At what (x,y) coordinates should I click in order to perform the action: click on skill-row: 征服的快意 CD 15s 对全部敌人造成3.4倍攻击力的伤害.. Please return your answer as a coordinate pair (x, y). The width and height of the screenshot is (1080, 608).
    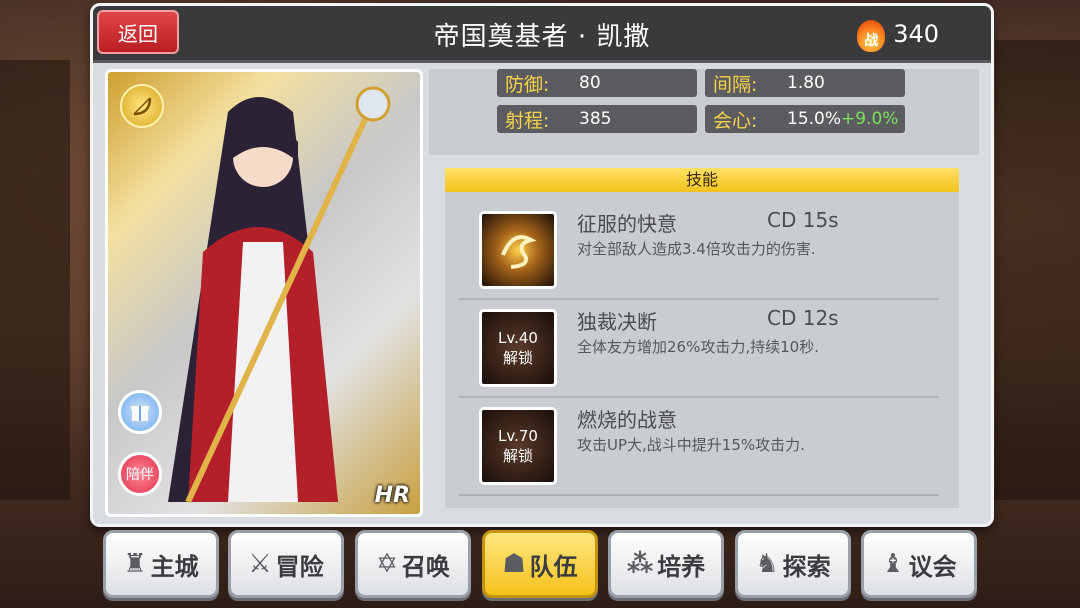
    Looking at the image, I should click on (699, 251).